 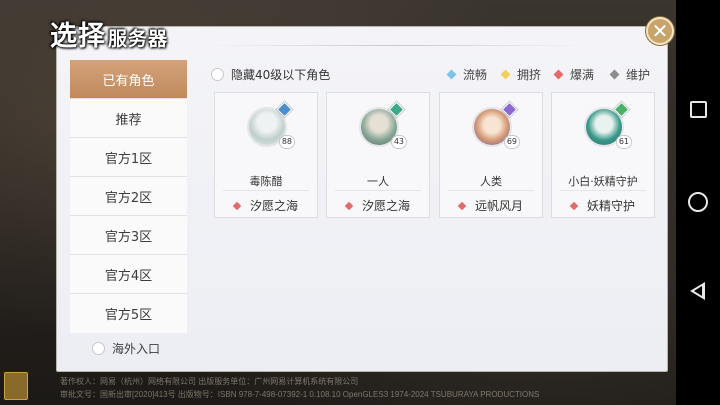 I want to click on sidebar-item-official-4: 官方4区, so click(x=128, y=274).